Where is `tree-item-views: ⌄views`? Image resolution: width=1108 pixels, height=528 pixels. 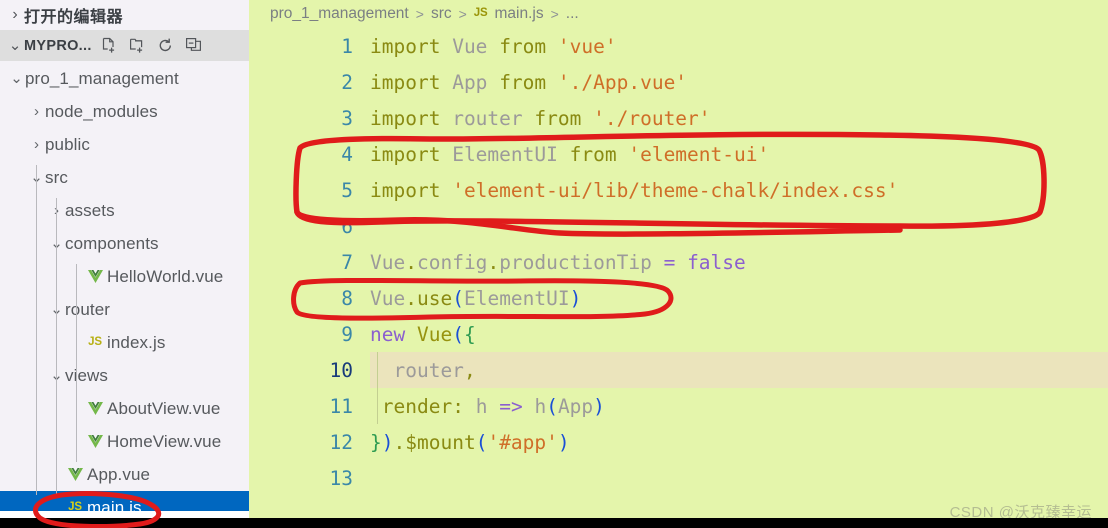
tree-item-views: ⌄views is located at coordinates (124, 375).